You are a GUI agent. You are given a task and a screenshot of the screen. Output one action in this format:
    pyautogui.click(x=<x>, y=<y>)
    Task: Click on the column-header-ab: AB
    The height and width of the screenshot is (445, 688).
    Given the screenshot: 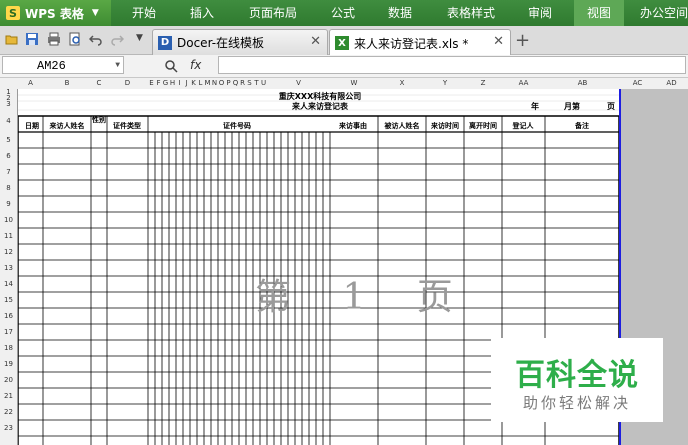 What is the action you would take?
    pyautogui.click(x=582, y=83)
    